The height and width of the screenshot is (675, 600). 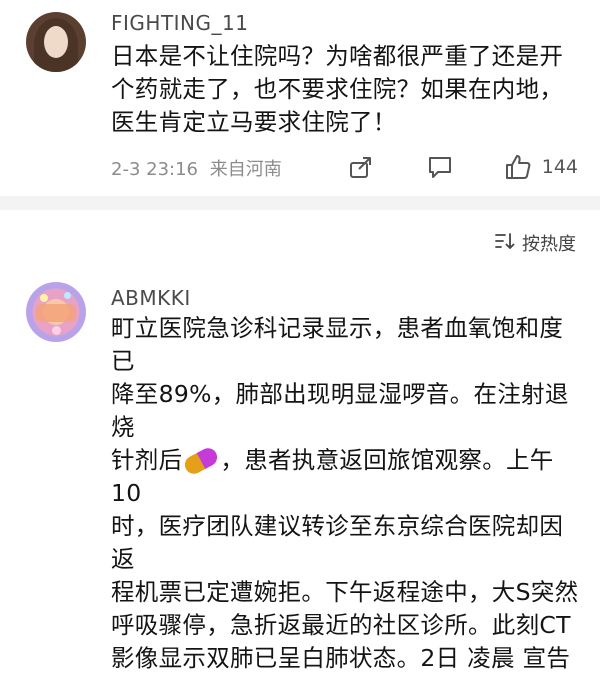 I want to click on comment-line: 町立医院急诊科记录显示，患者血氧饱和度已, so click(x=337, y=344).